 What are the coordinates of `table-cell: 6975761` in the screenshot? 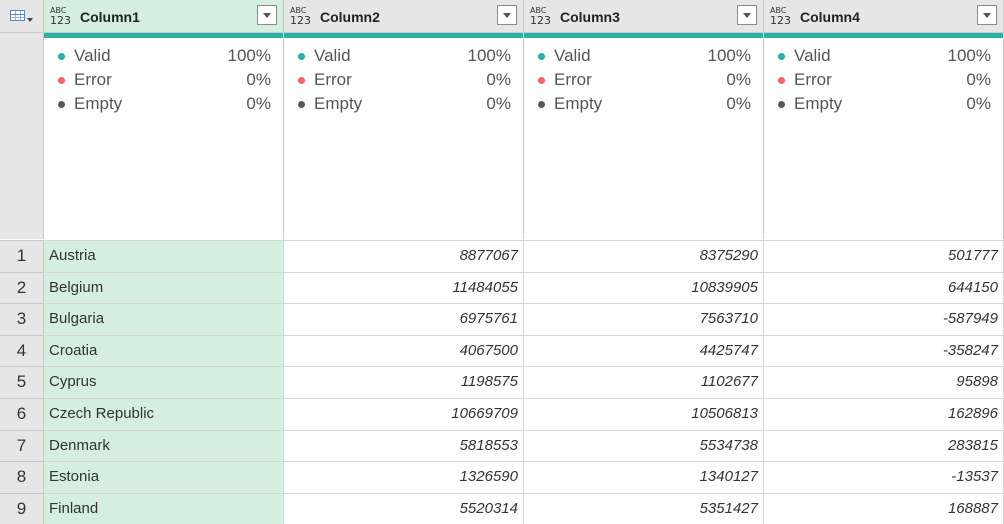 It's located at (404, 319).